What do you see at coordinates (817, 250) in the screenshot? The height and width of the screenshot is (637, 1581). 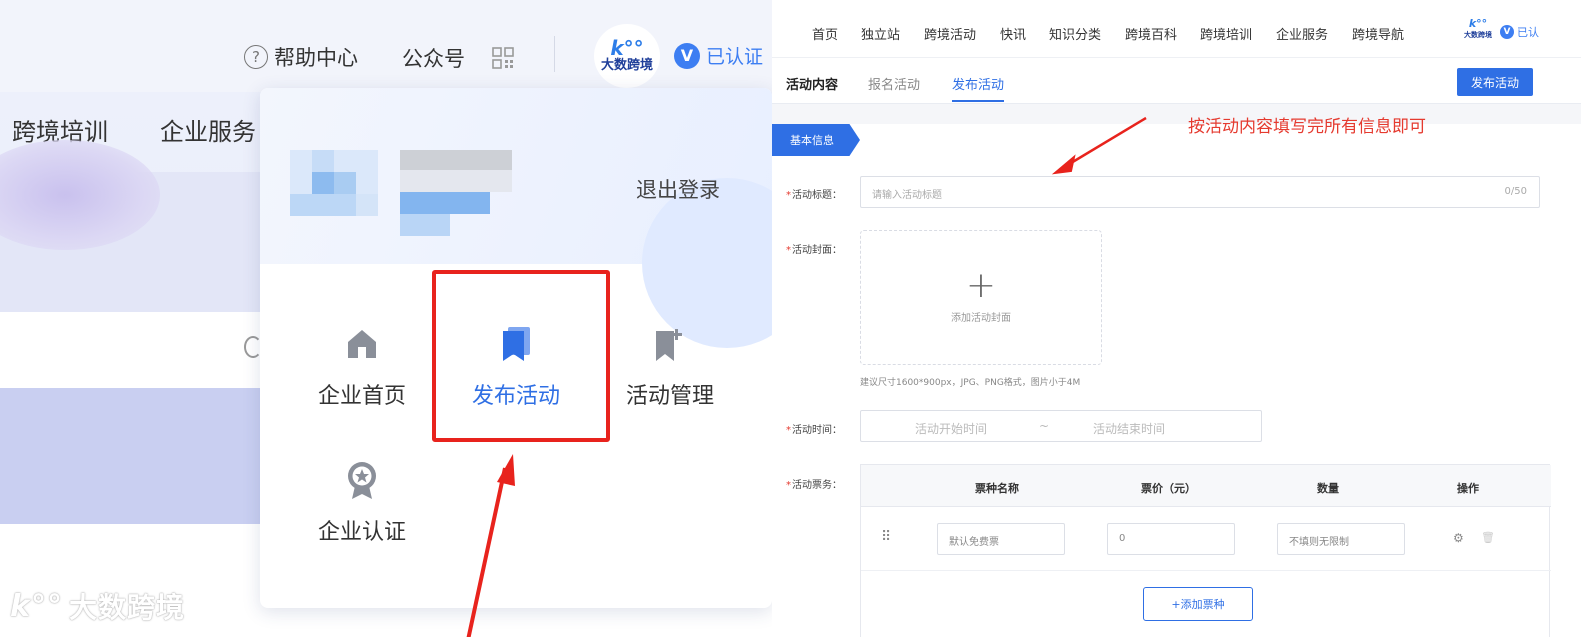 I see `cover-label-text: 活动封面：` at bounding box center [817, 250].